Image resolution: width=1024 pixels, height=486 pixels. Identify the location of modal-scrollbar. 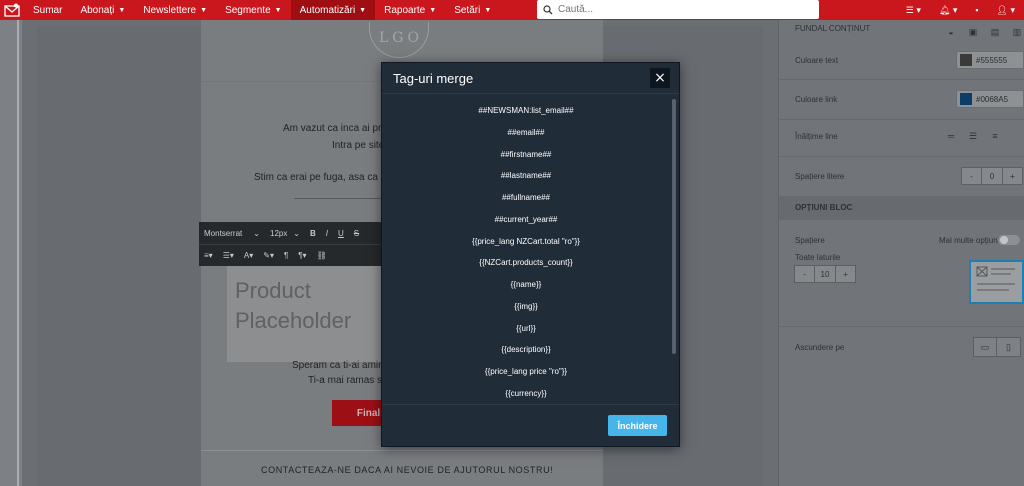
(674, 226).